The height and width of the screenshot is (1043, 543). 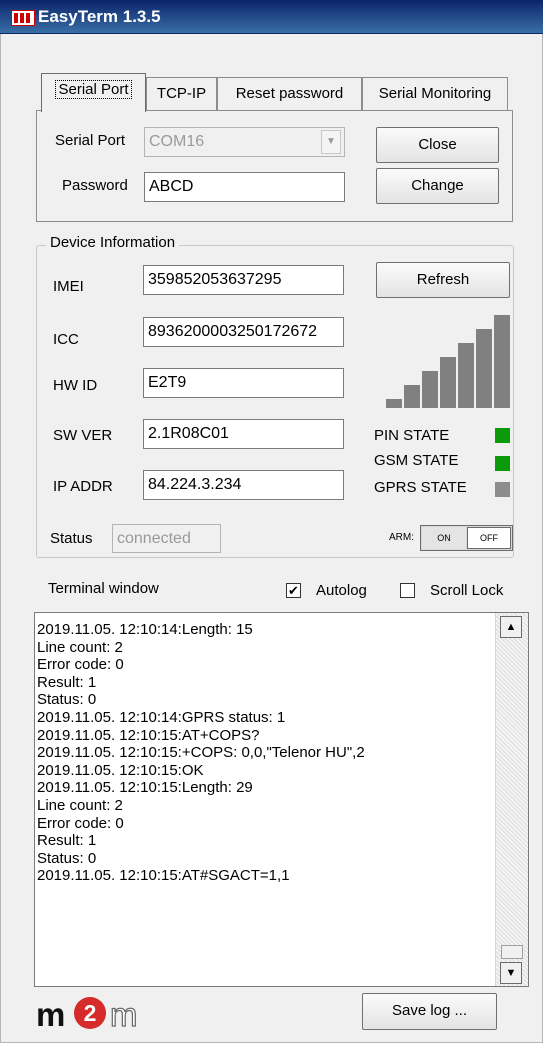 I want to click on gprs-state-indicator, so click(x=502, y=489).